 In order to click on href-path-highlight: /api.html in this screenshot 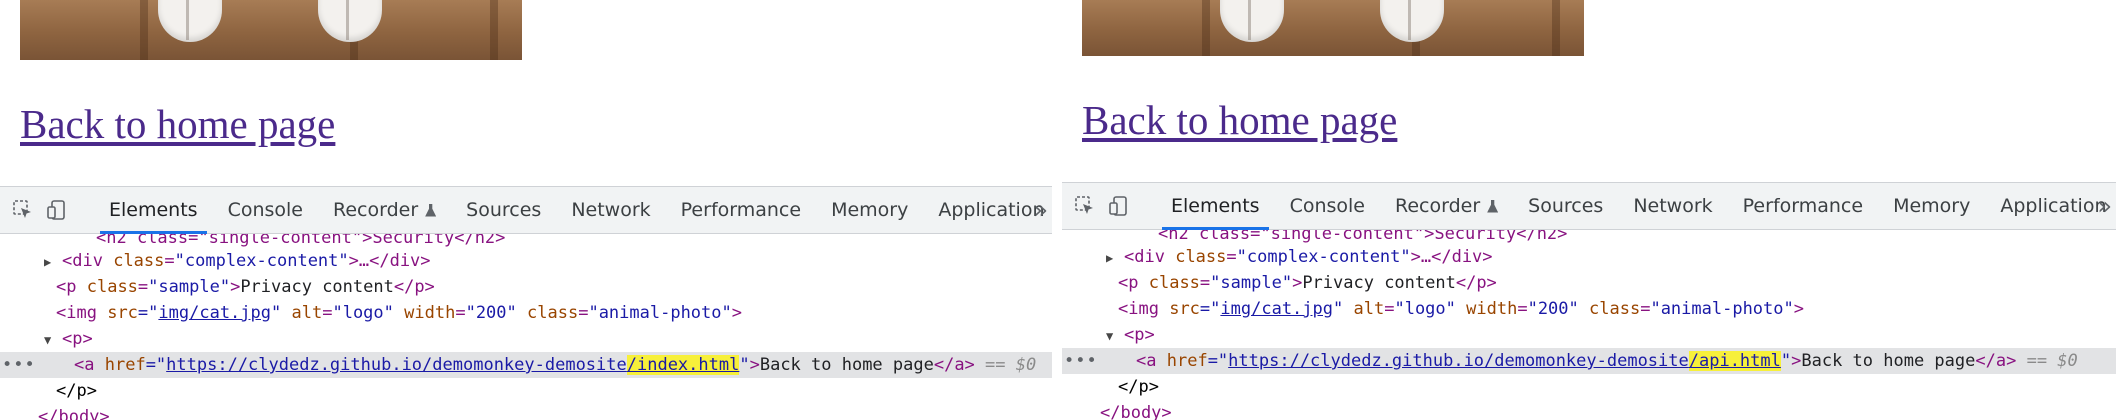, I will do `click(1734, 361)`.